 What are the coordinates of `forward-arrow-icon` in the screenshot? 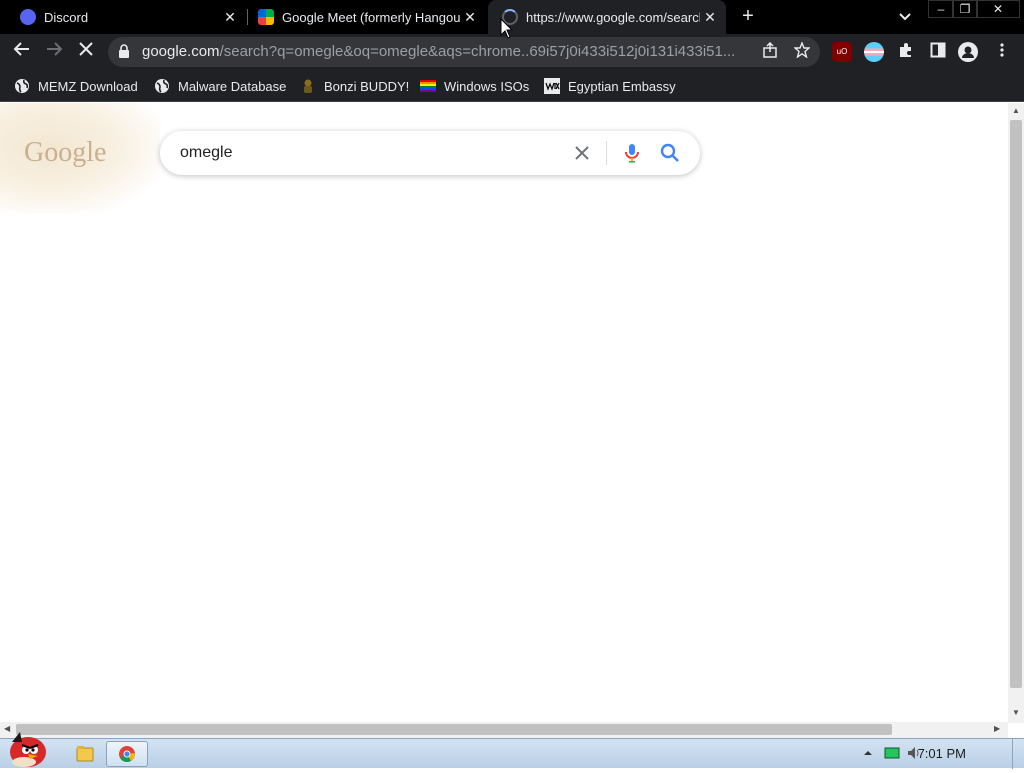 It's located at (55, 49).